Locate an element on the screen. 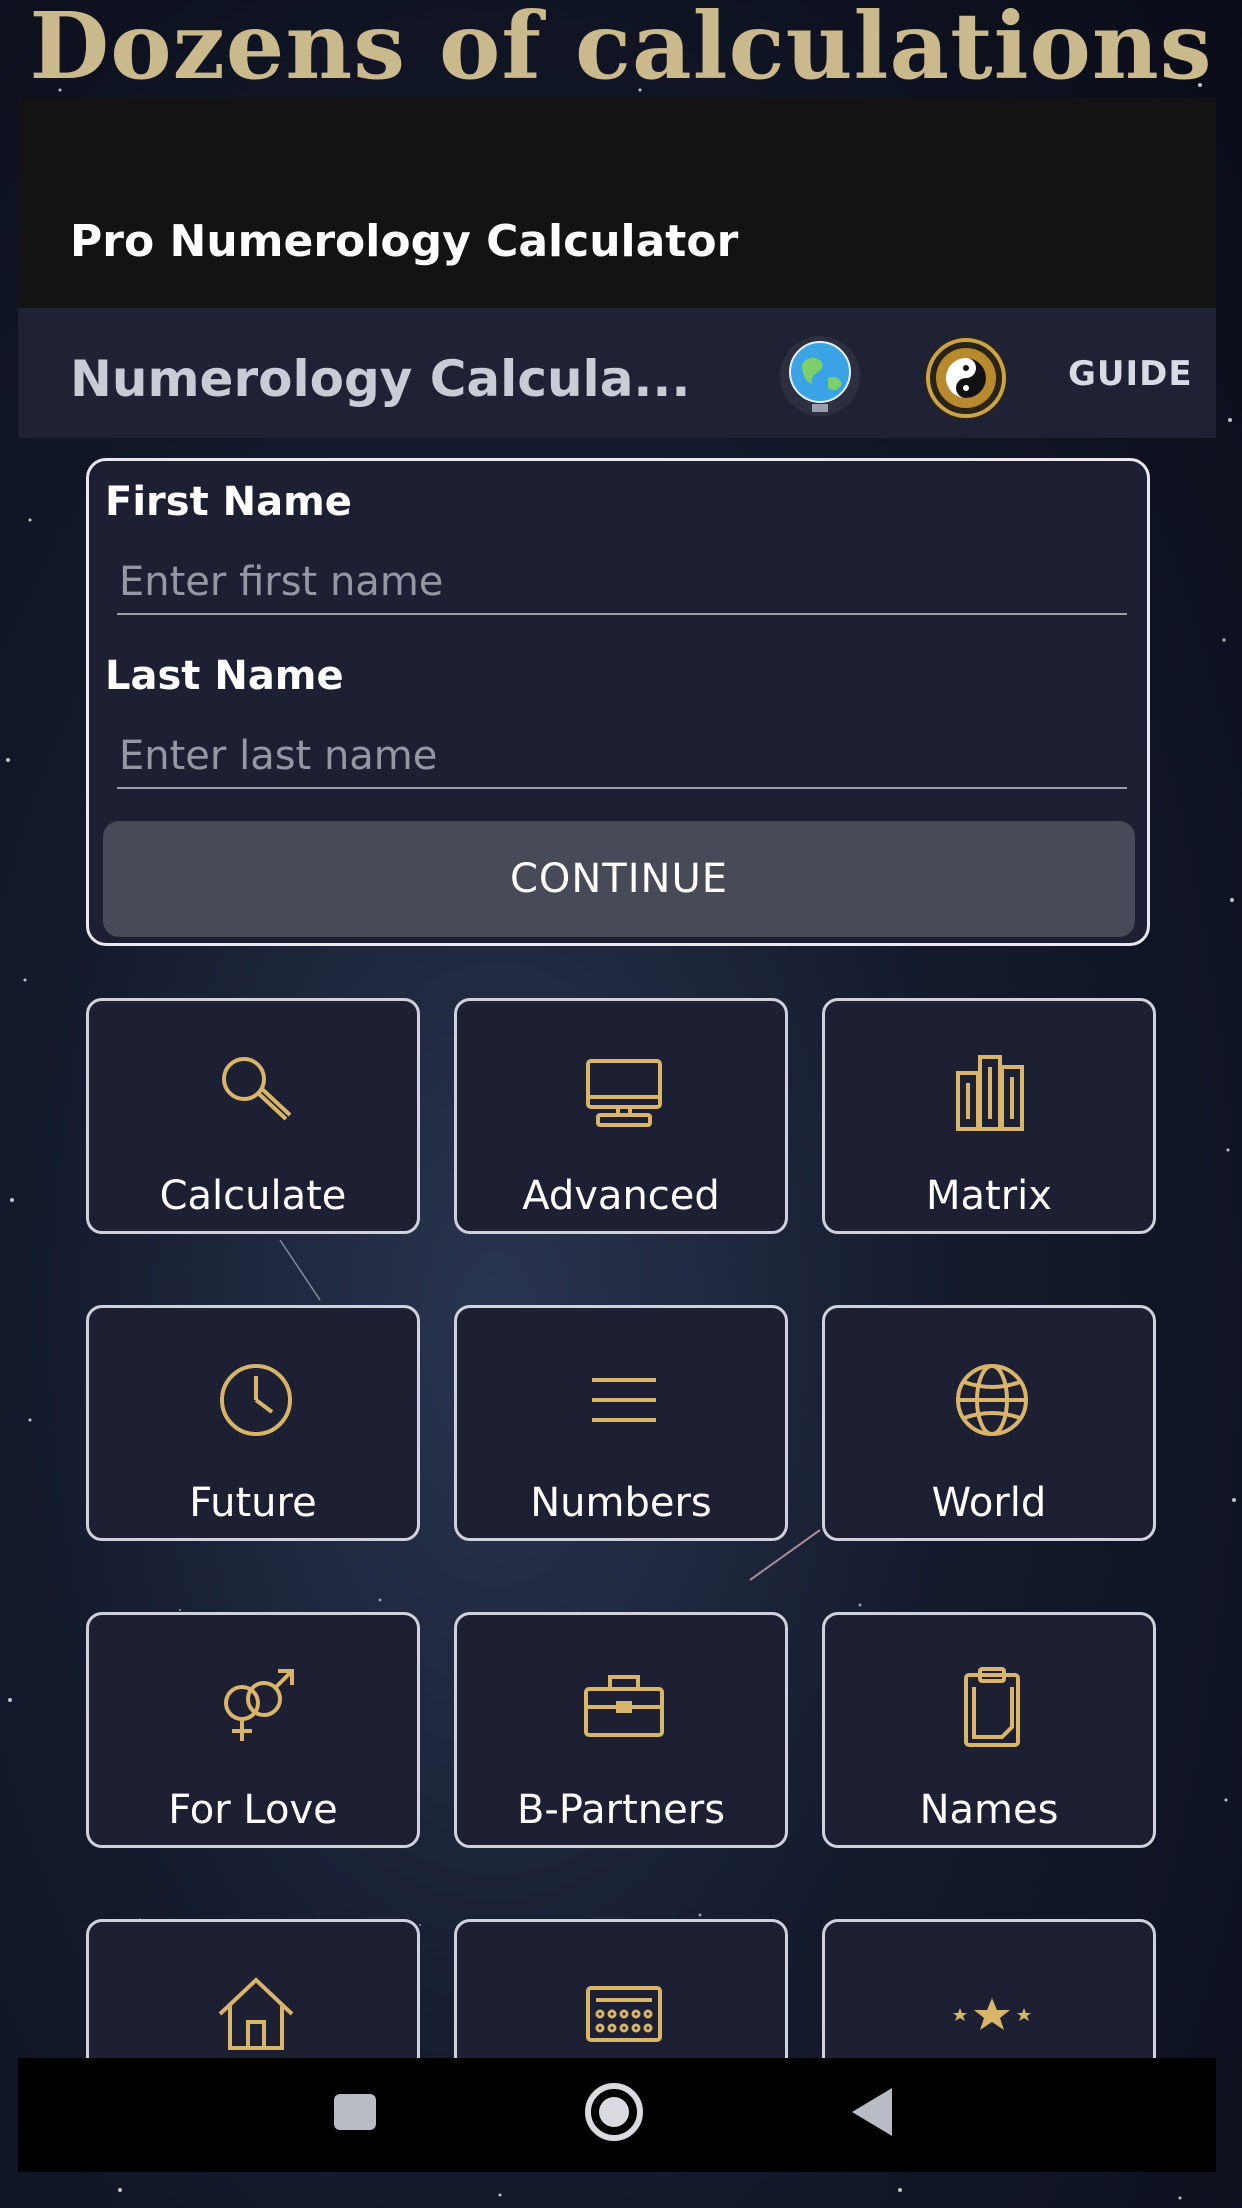  back-button is located at coordinates (872, 2115).